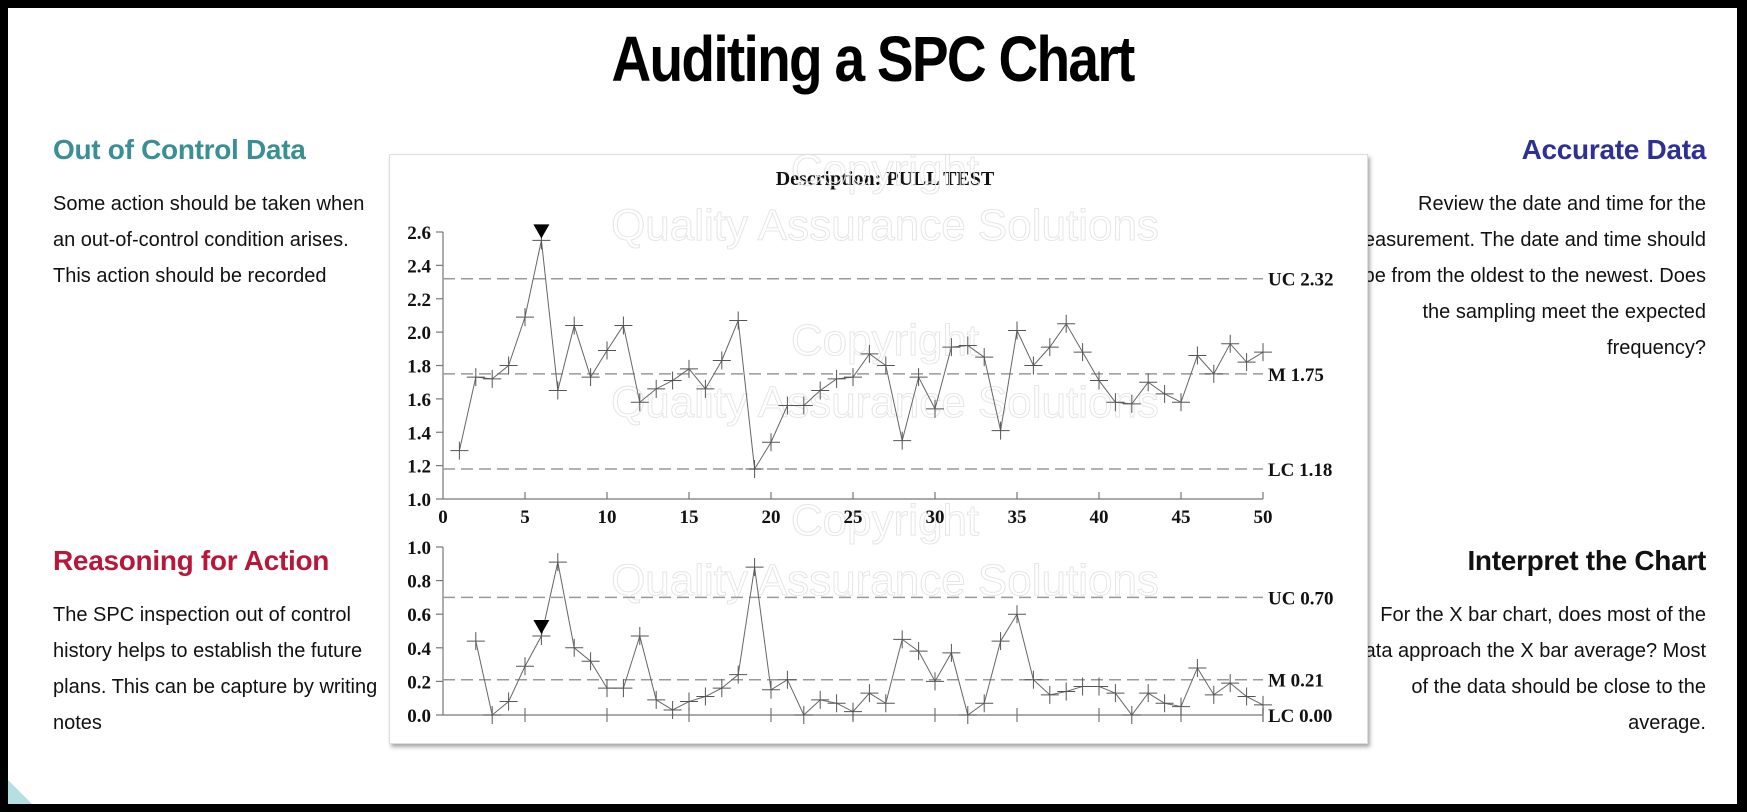 Image resolution: width=1747 pixels, height=812 pixels. Describe the element at coordinates (1296, 681) in the screenshot. I see `control-label-m: M 0.21` at that location.